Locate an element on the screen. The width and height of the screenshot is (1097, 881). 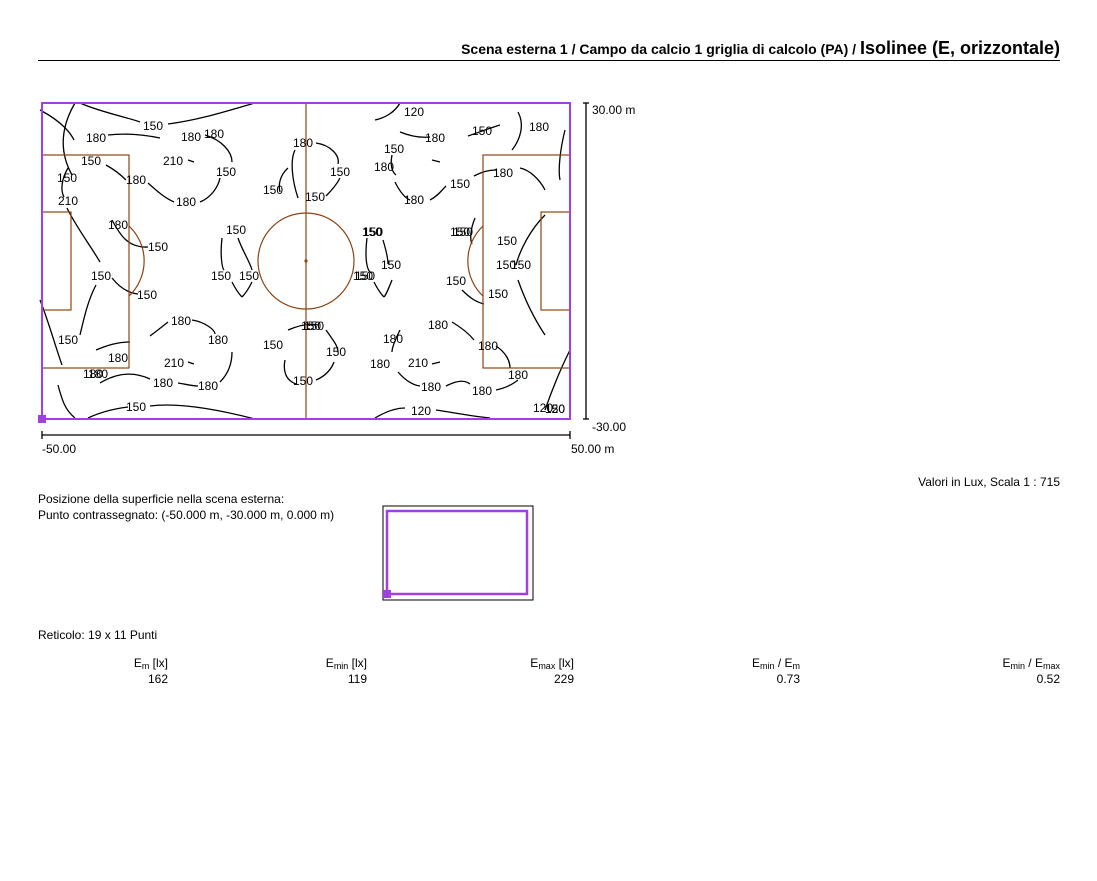
y-axis-bottom-label: -30.00 is located at coordinates (609, 427).